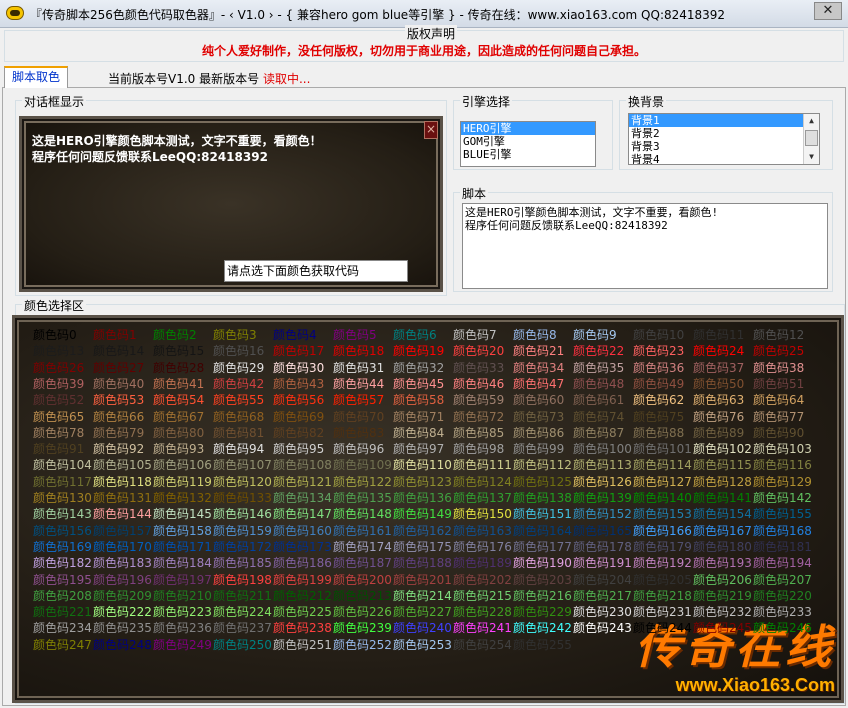  Describe the element at coordinates (602, 612) in the screenshot. I see `color-code-item: 颜色码230` at that location.